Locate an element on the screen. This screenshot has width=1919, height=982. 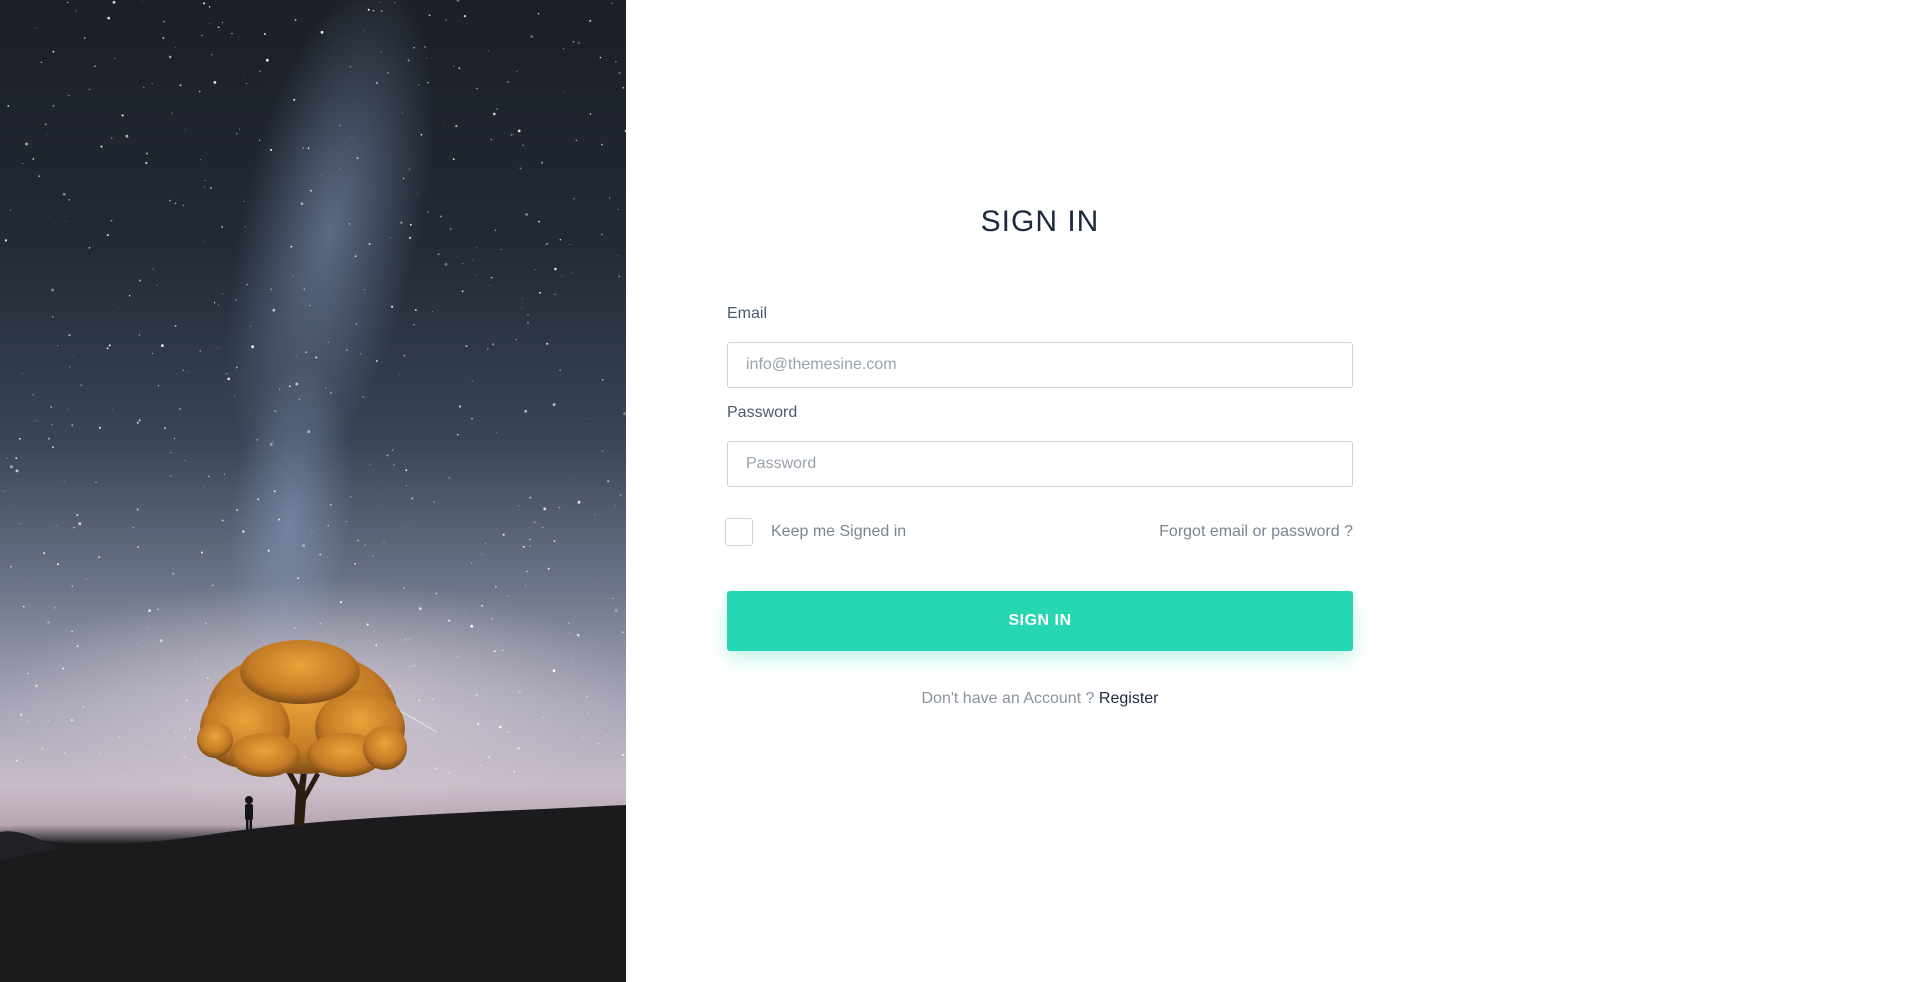
email-label: Email is located at coordinates (747, 313).